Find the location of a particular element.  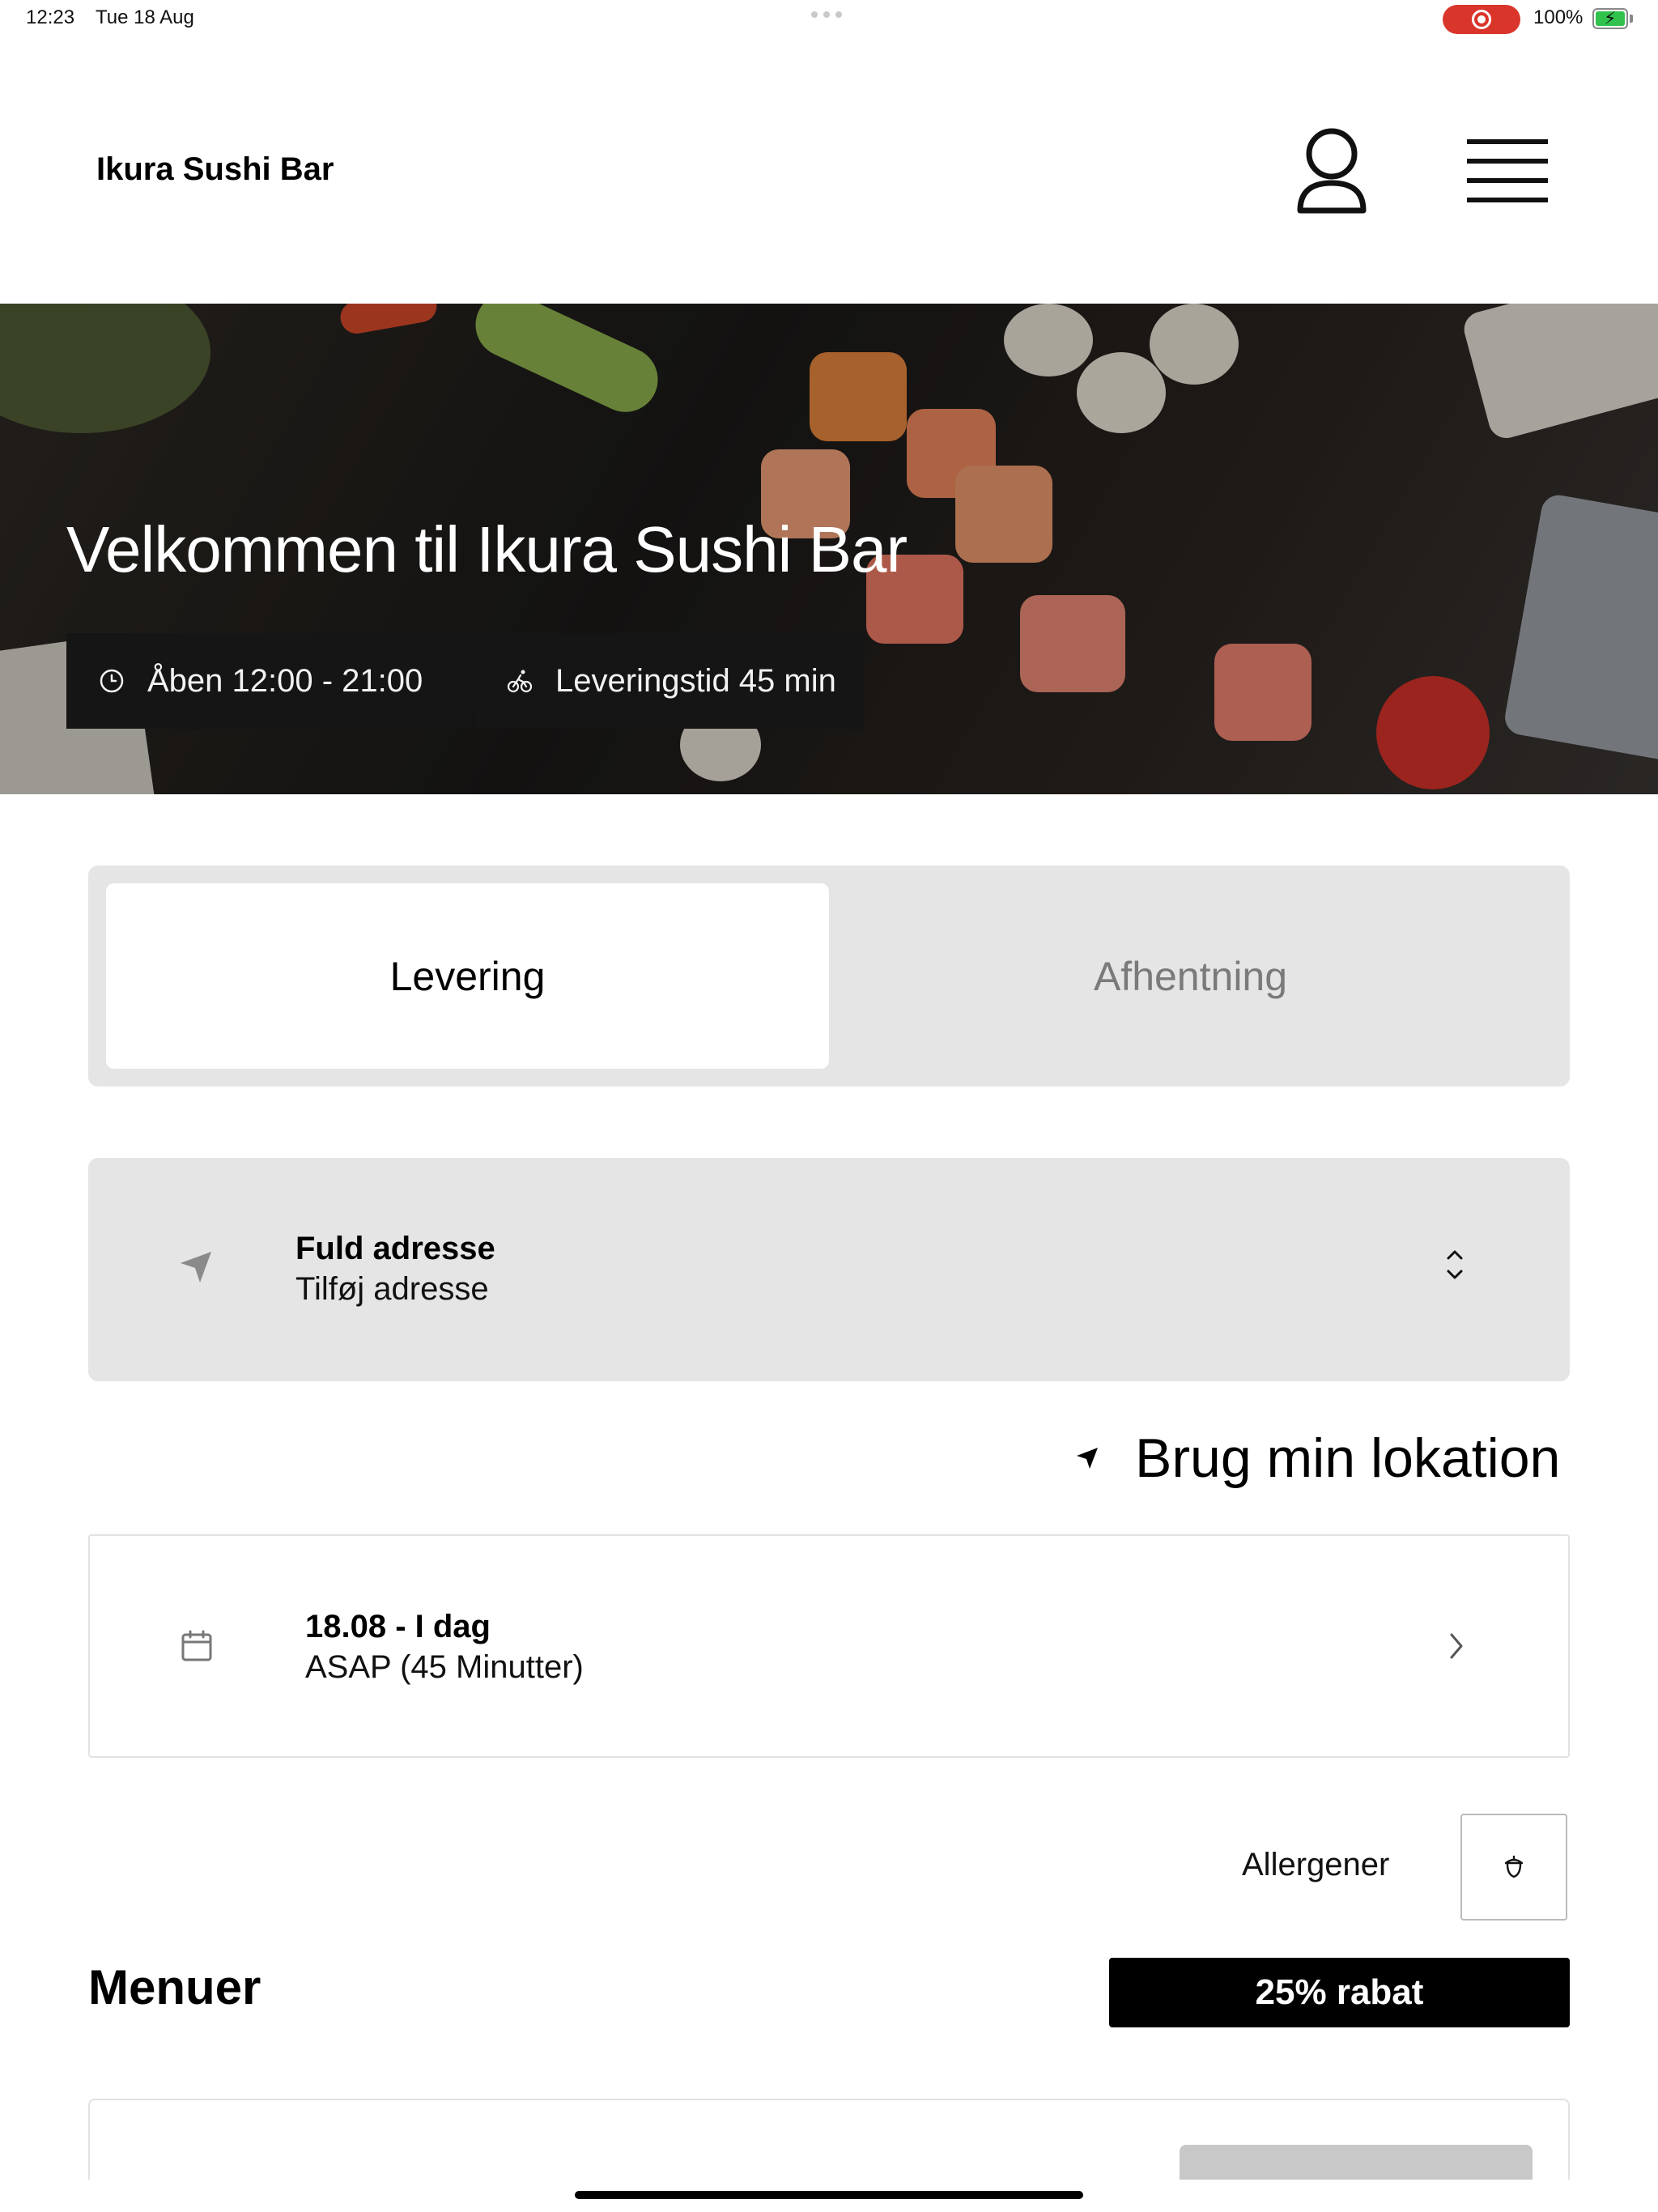

address-value: Tilføj adresse is located at coordinates (392, 1289).